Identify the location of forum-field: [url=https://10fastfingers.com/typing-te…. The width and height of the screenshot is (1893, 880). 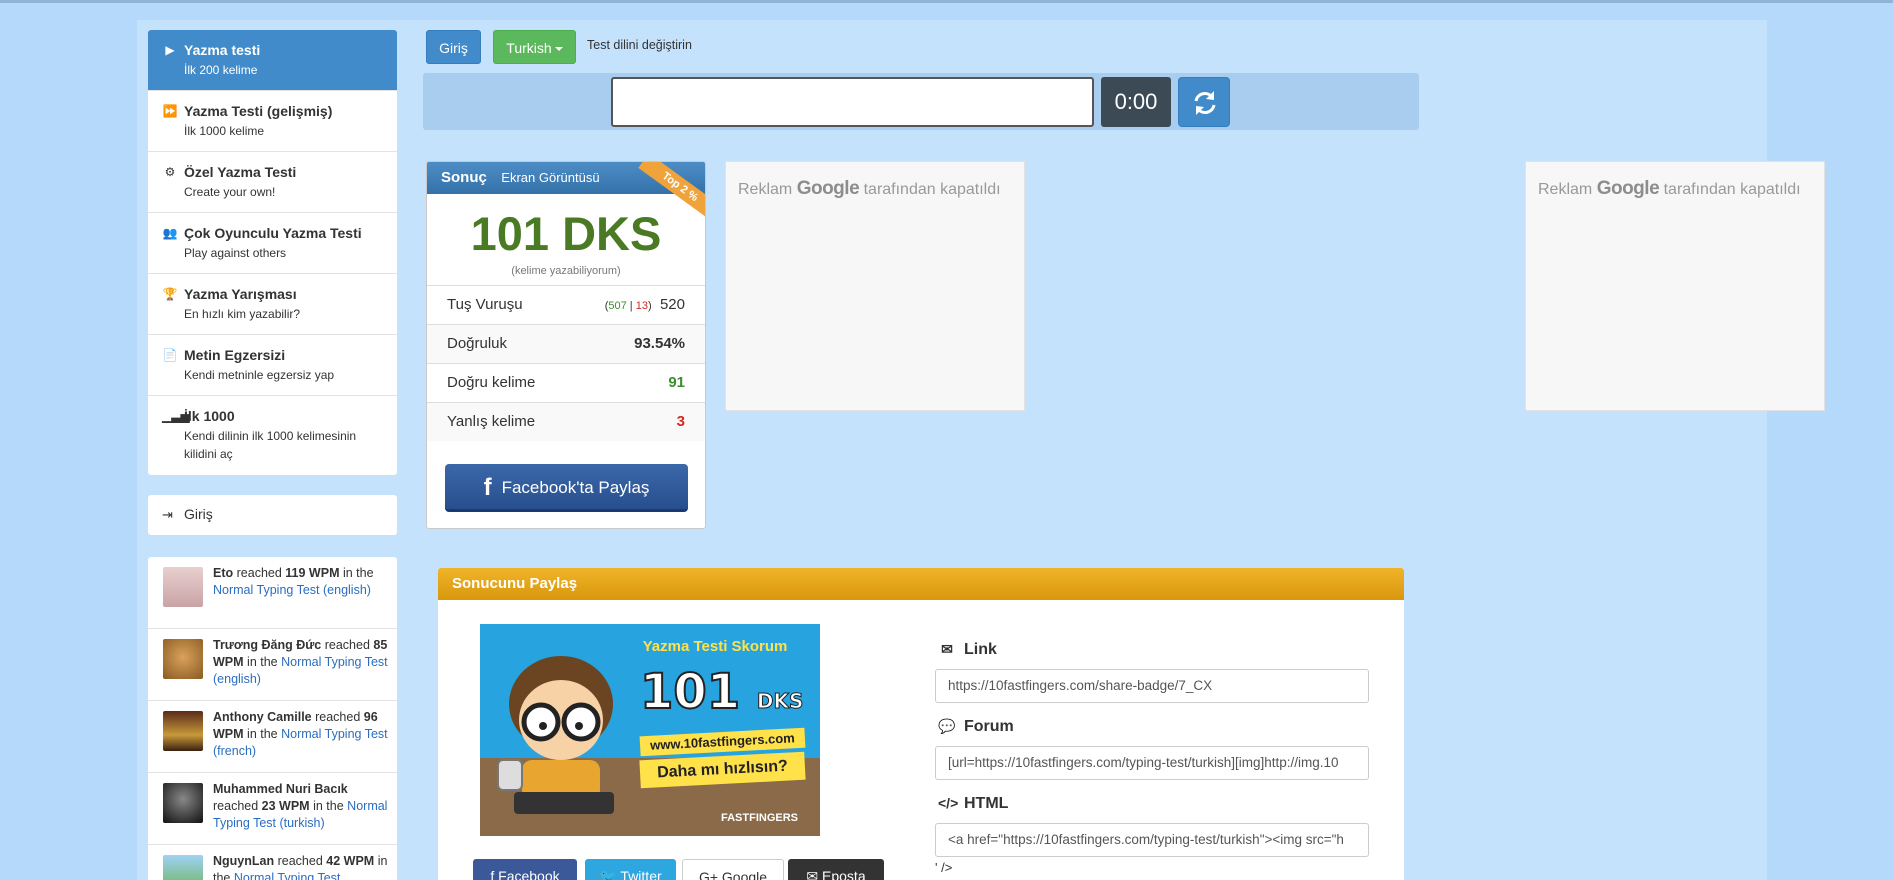
(1152, 763).